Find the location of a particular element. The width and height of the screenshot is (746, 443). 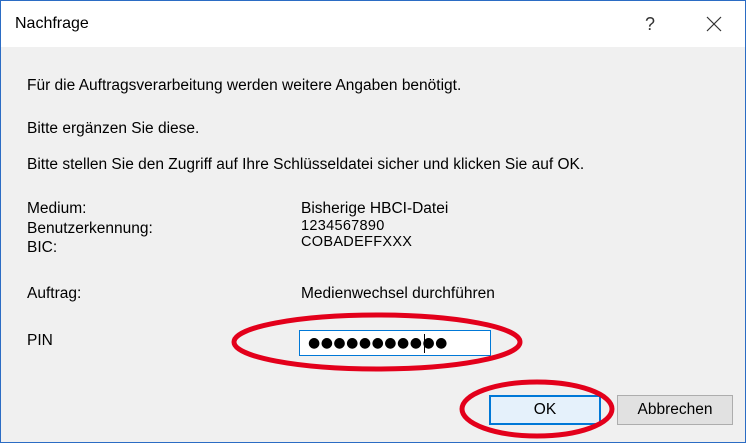

order-value: Medienwechsel durchführen is located at coordinates (398, 293).